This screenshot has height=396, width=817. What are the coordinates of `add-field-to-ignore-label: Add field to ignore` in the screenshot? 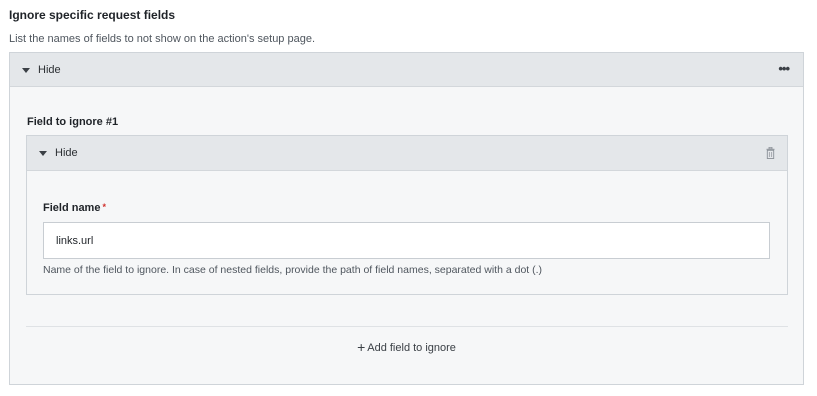 It's located at (411, 348).